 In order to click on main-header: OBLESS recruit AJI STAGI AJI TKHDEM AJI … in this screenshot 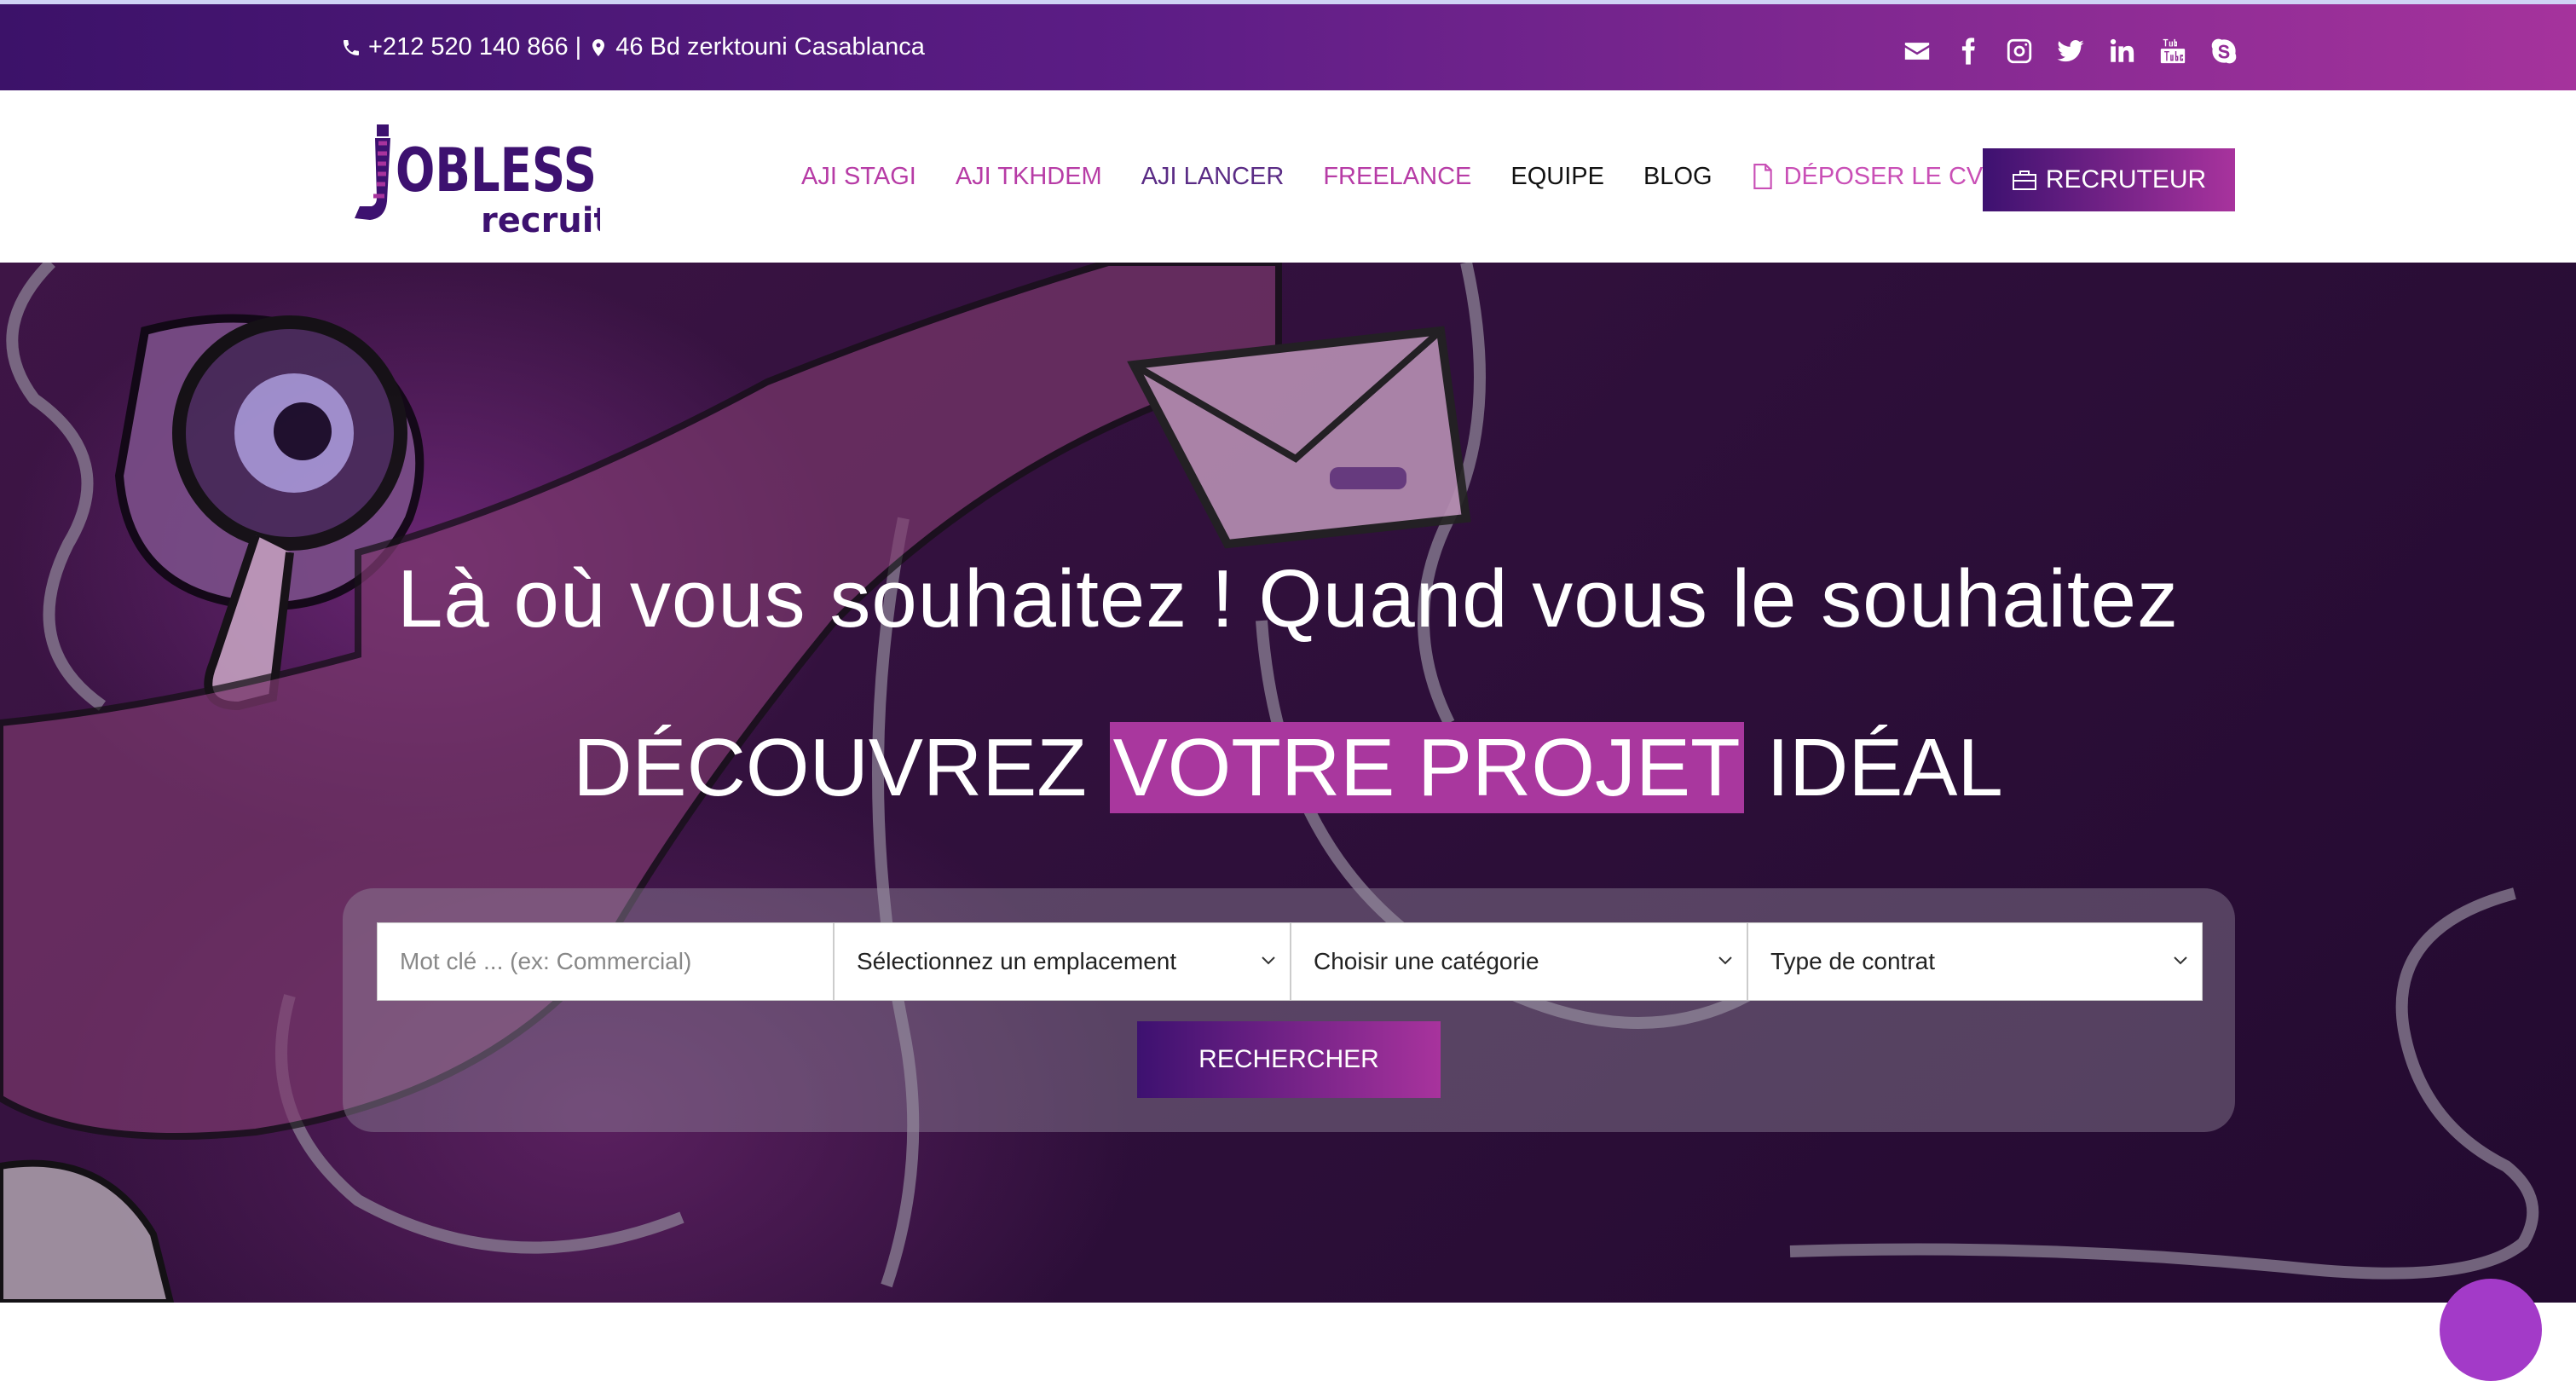, I will do `click(1288, 177)`.